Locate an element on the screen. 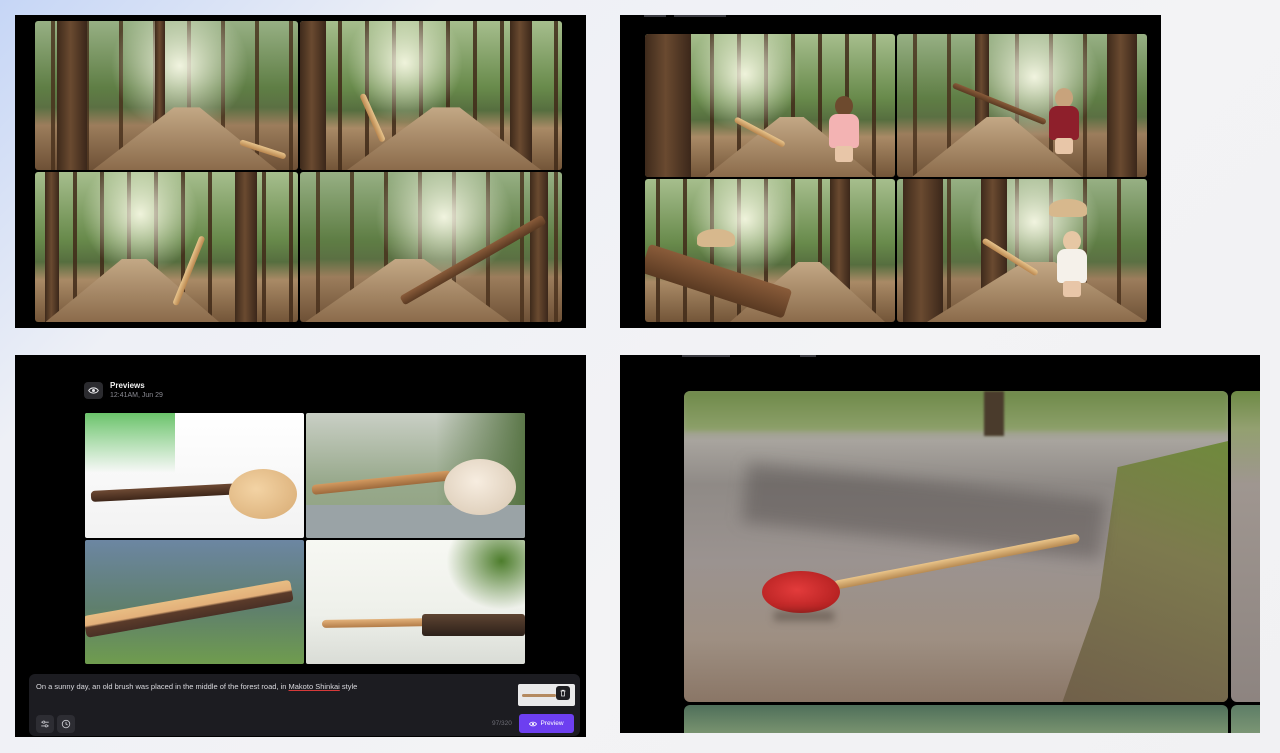 This screenshot has height=753, width=1280. delete-reference-button is located at coordinates (563, 693).